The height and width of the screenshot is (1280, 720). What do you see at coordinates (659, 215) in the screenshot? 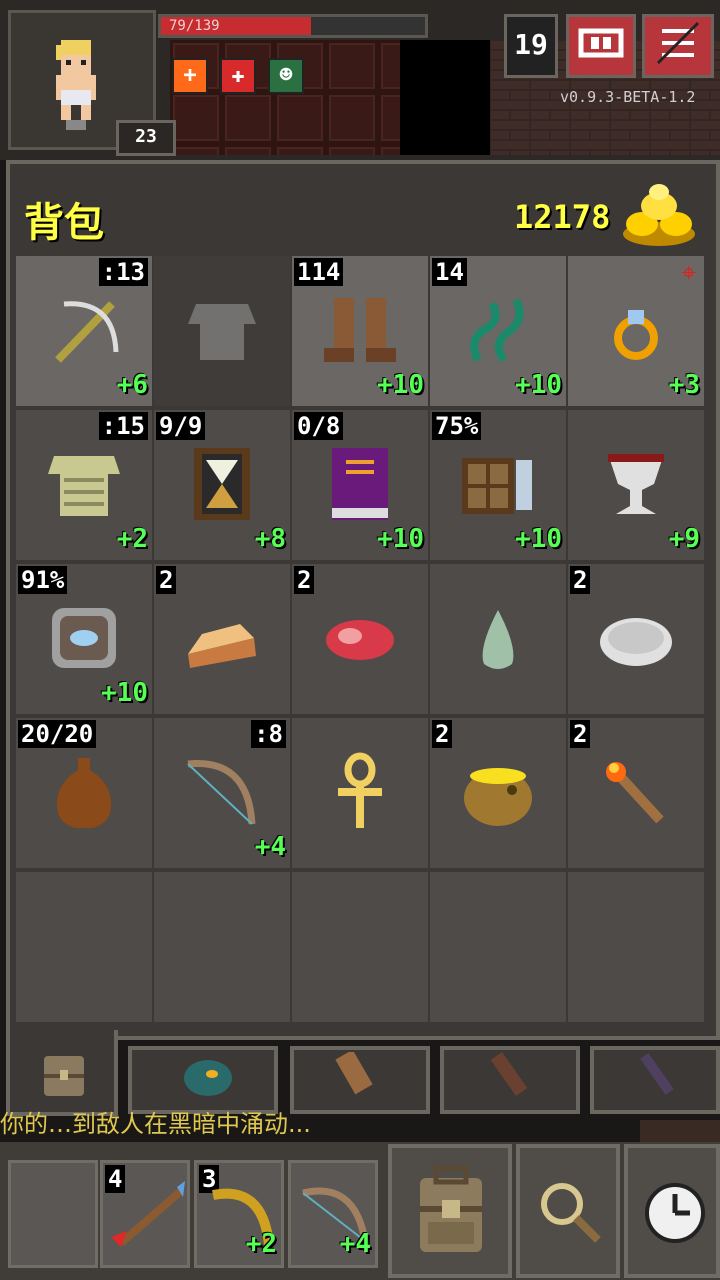
I see `gold-pile-icon` at bounding box center [659, 215].